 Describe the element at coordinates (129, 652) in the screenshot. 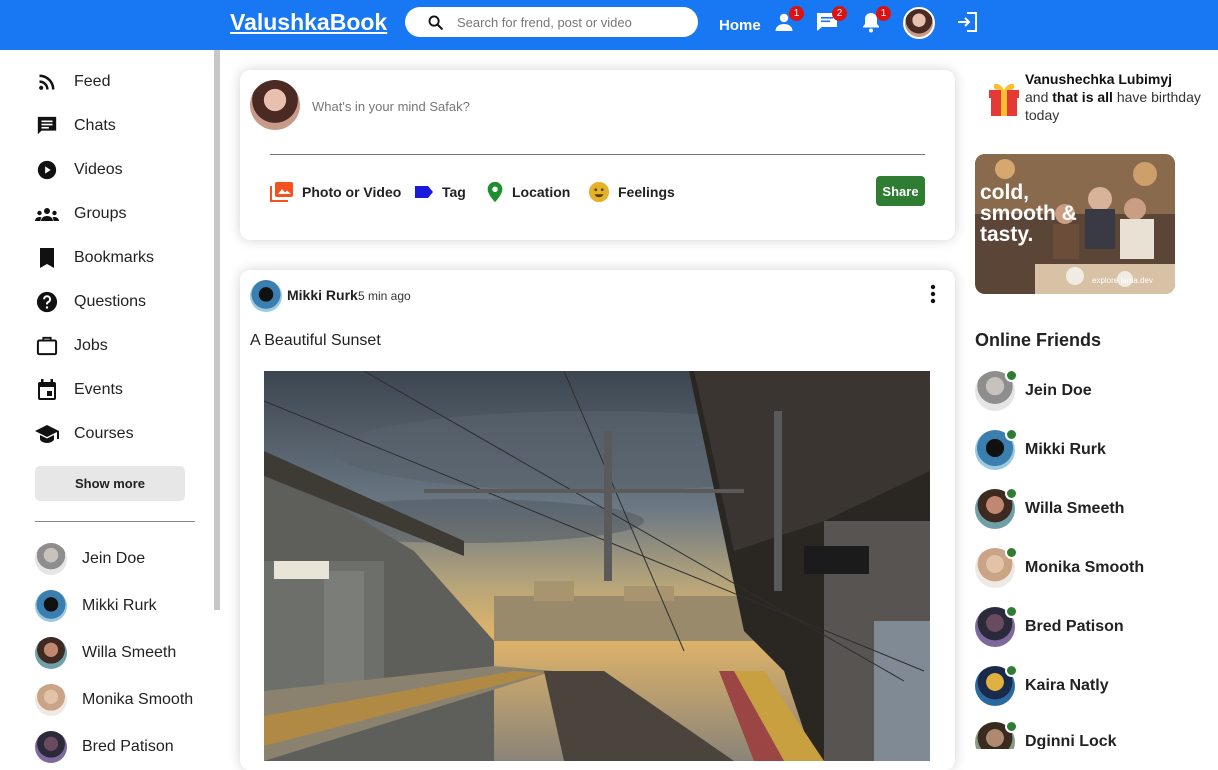

I see `friend-name: Willa Smeeth` at that location.